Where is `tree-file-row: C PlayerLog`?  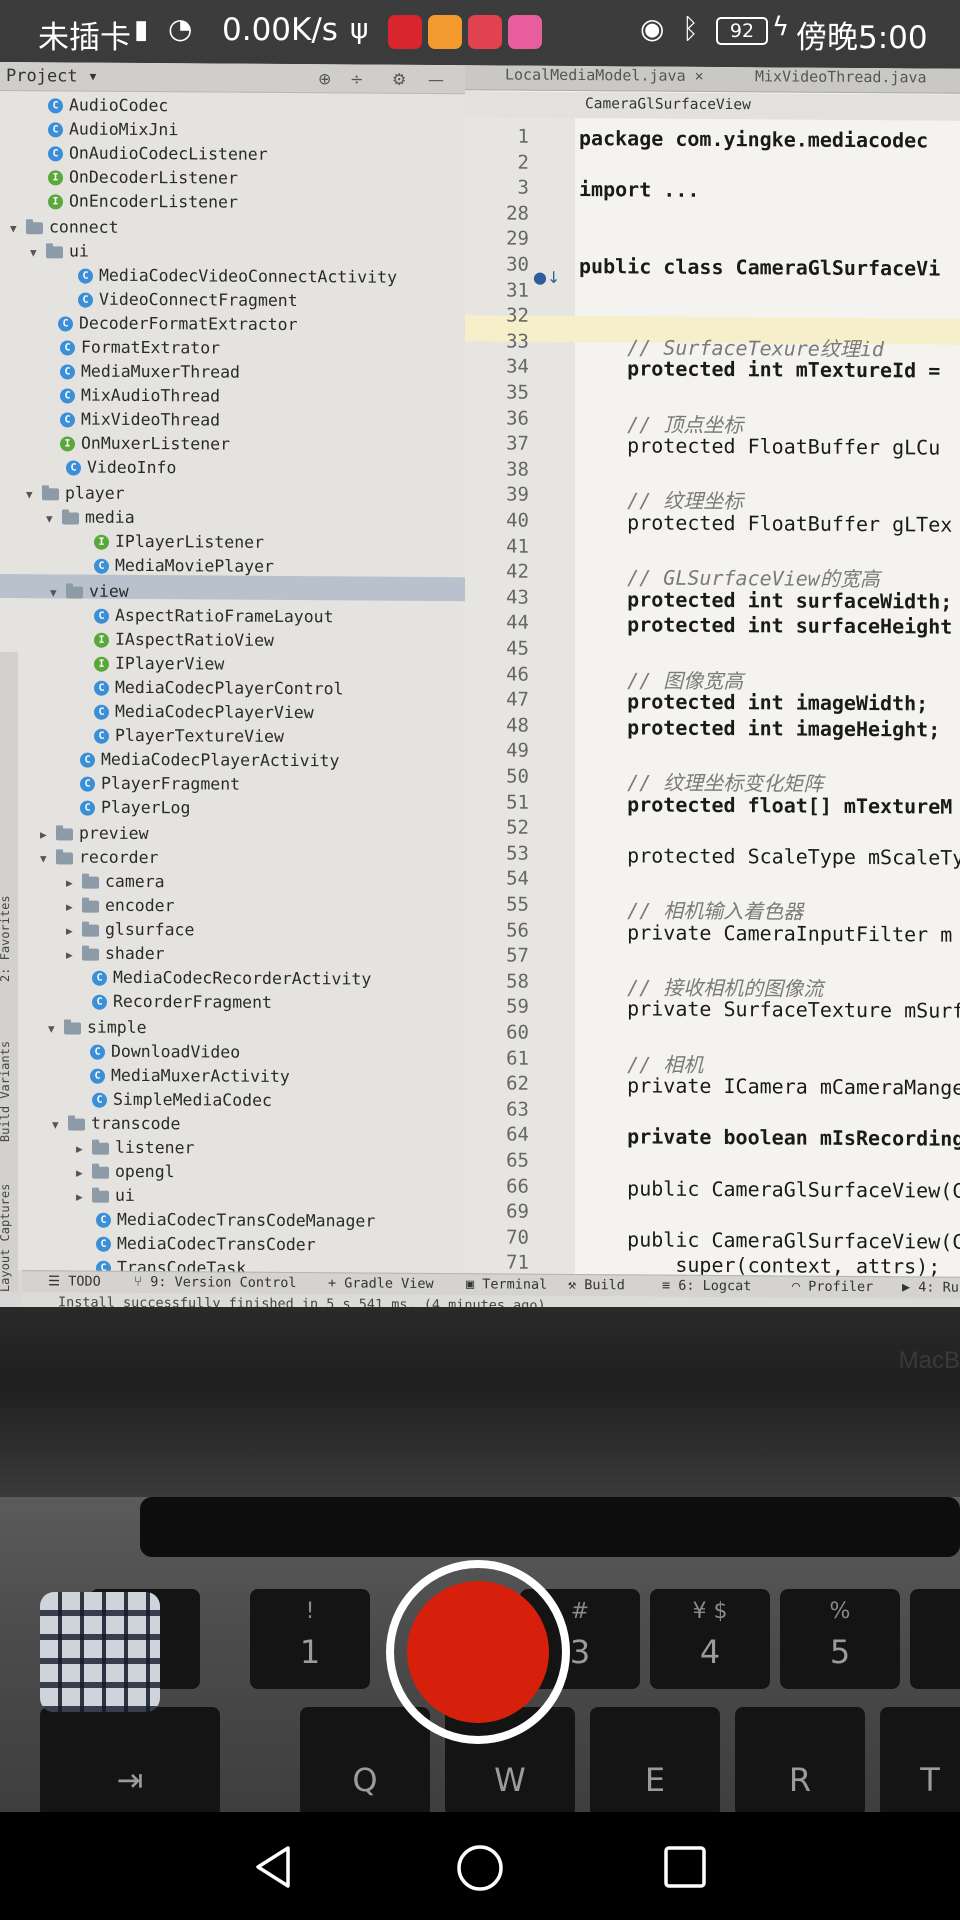 tree-file-row: C PlayerLog is located at coordinates (135, 808).